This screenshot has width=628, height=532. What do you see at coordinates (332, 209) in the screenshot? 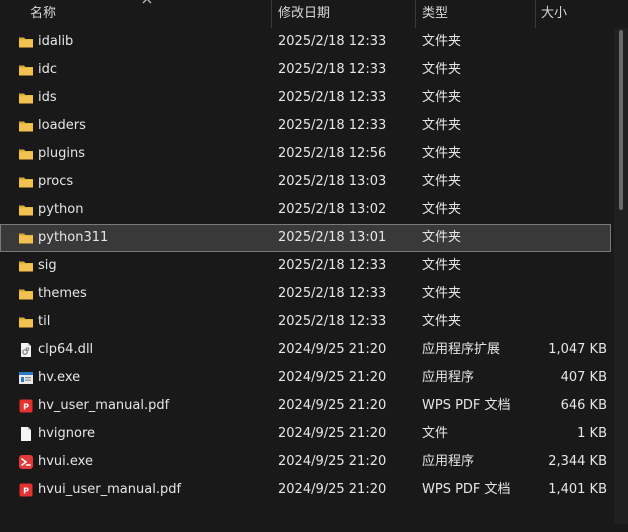
I see `file-modified-date: 2025/2/18 13:02` at bounding box center [332, 209].